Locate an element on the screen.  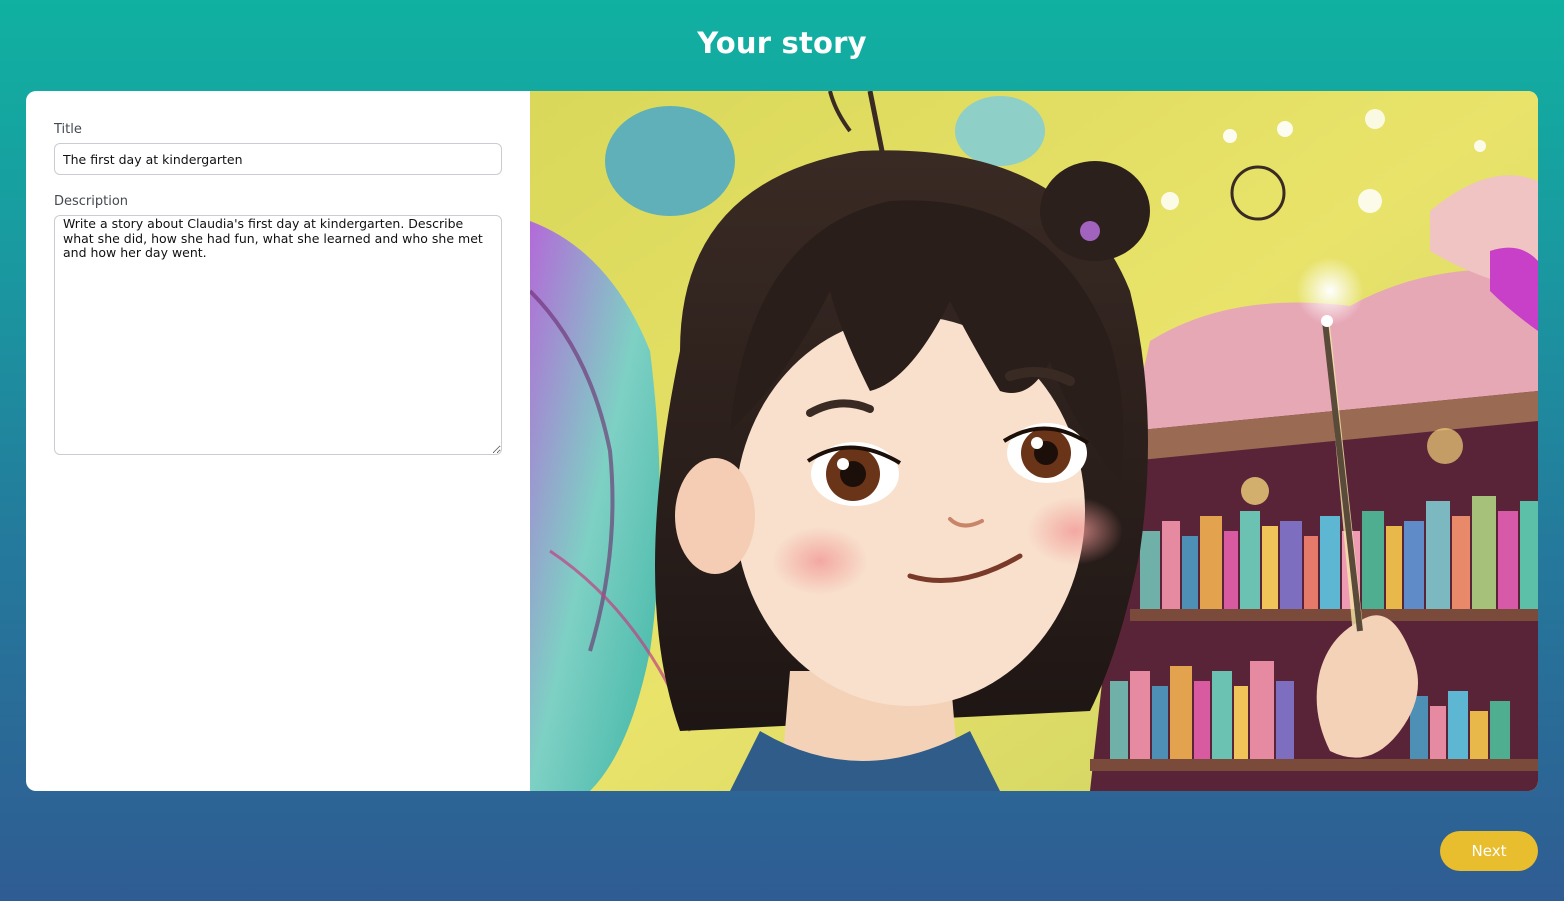
next-button: Next is located at coordinates (1489, 851).